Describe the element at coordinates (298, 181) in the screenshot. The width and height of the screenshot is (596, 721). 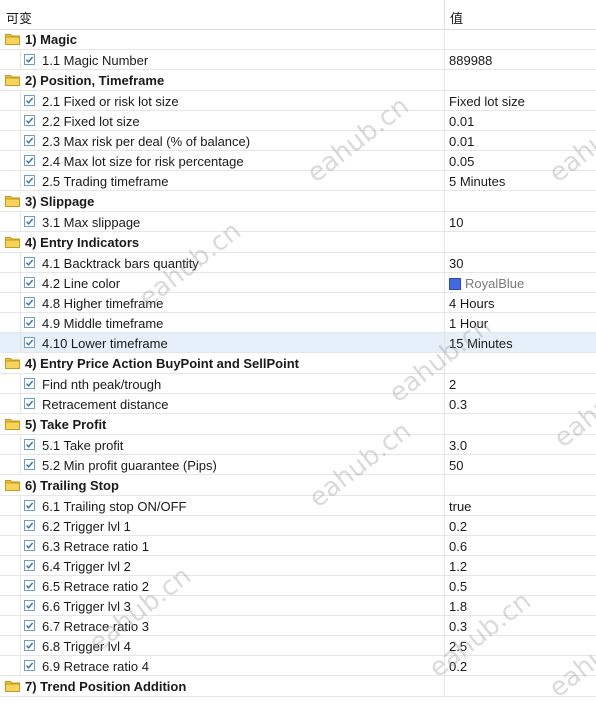
I see `parameter-row: 2.5 Trading timeframe 5 Minutes` at that location.